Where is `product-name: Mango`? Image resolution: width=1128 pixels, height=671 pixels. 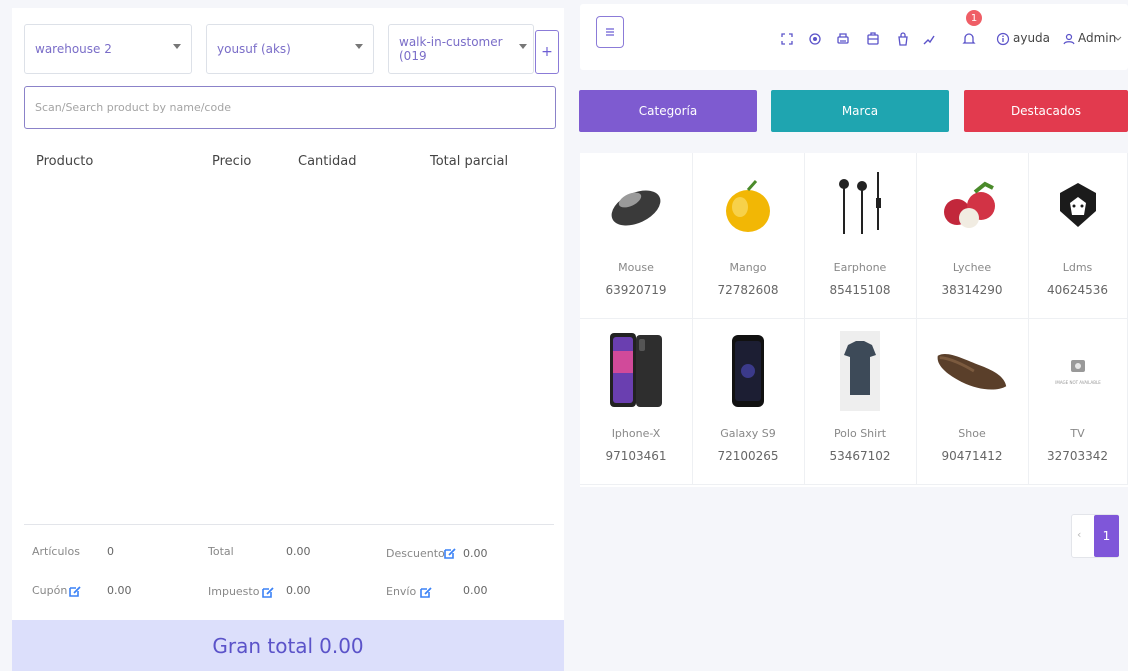 product-name: Mango is located at coordinates (748, 267).